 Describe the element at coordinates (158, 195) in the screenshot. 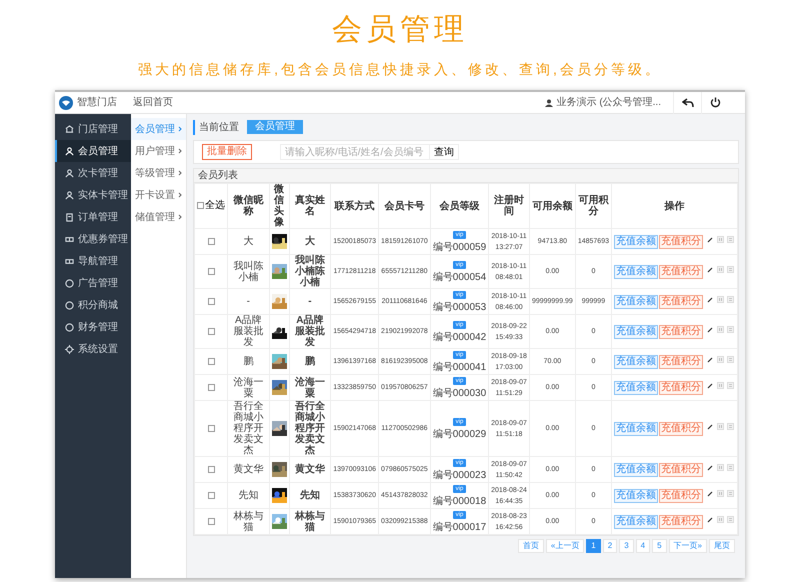

I see `subnav-item: 开卡设置` at that location.